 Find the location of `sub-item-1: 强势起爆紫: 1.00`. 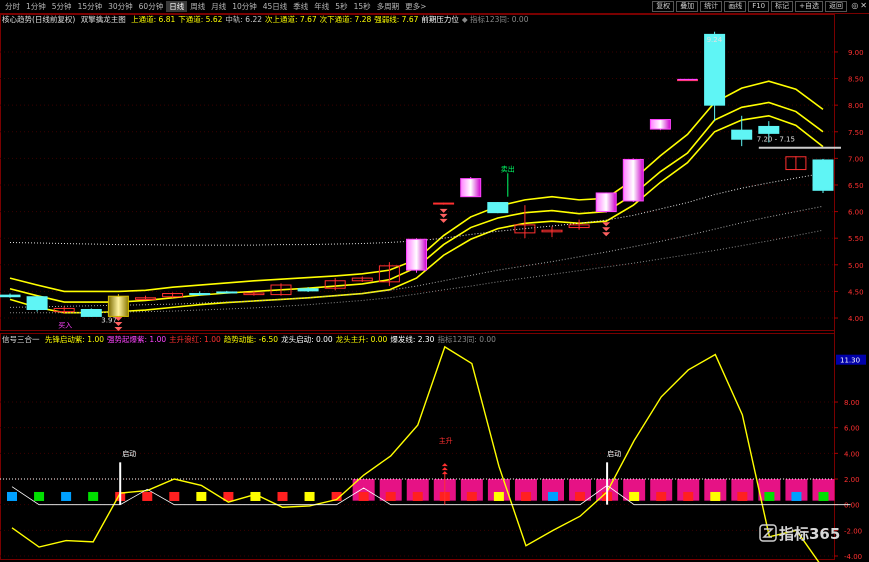

sub-item-1: 强势起爆紫: 1.00 is located at coordinates (137, 339).